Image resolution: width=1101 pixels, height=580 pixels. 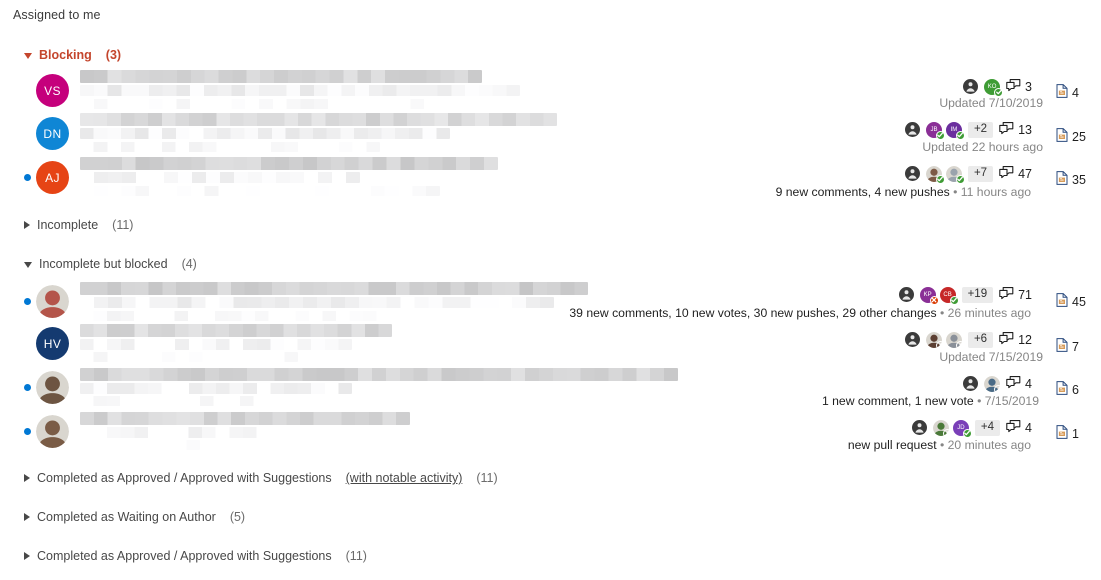 What do you see at coordinates (1075, 92) in the screenshot?
I see `file-count: 4` at bounding box center [1075, 92].